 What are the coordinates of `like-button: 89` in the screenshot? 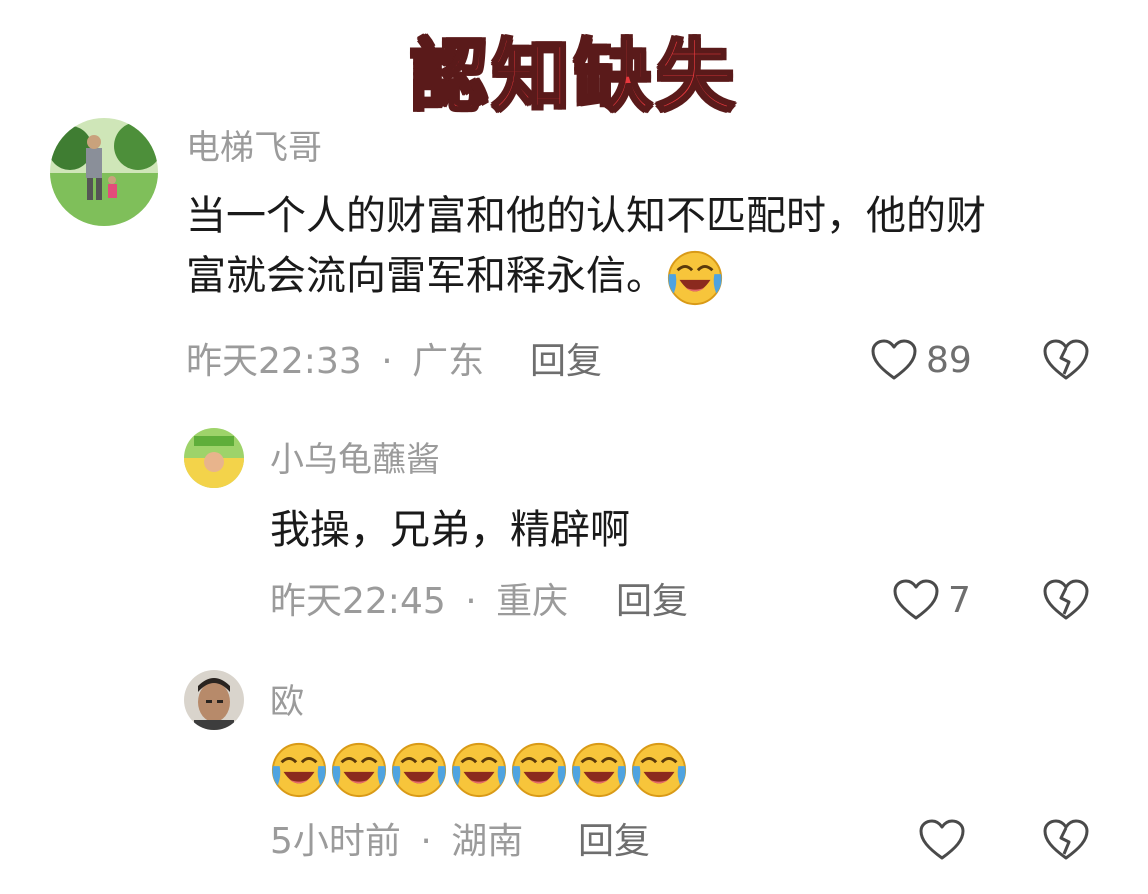 It's located at (921, 360).